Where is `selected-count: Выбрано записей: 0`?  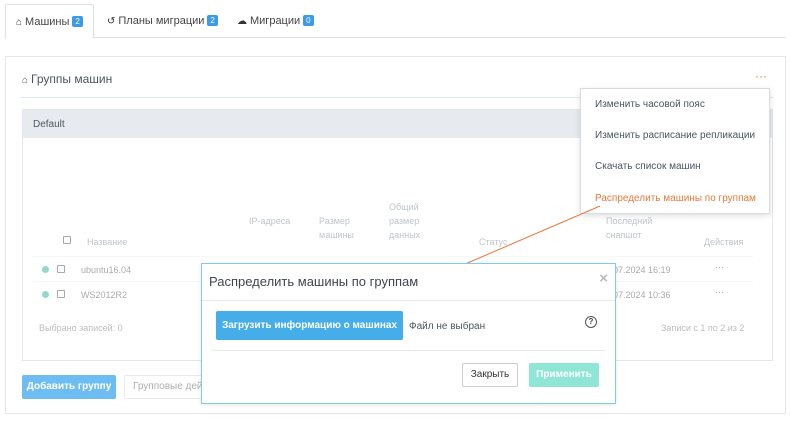 selected-count: Выбрано записей: 0 is located at coordinates (81, 328).